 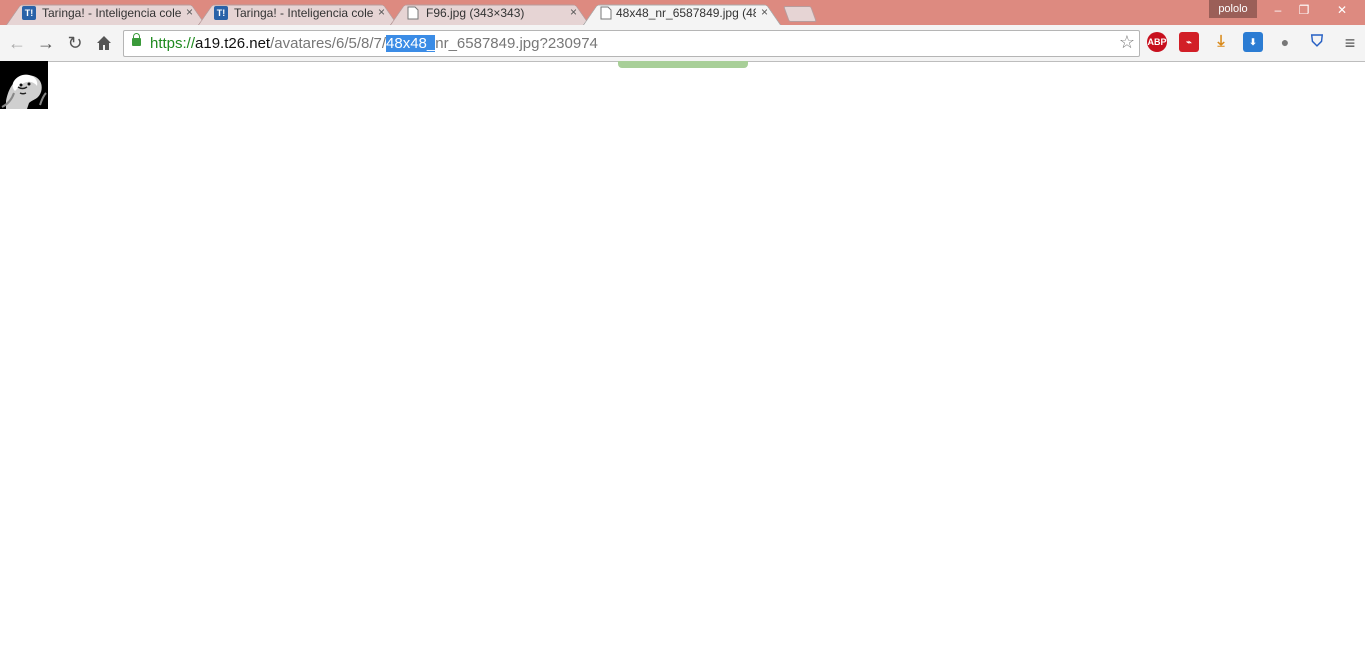 I want to click on tab-active: 48x48_nr_6587849.jpg (48 ×, so click(x=682, y=13).